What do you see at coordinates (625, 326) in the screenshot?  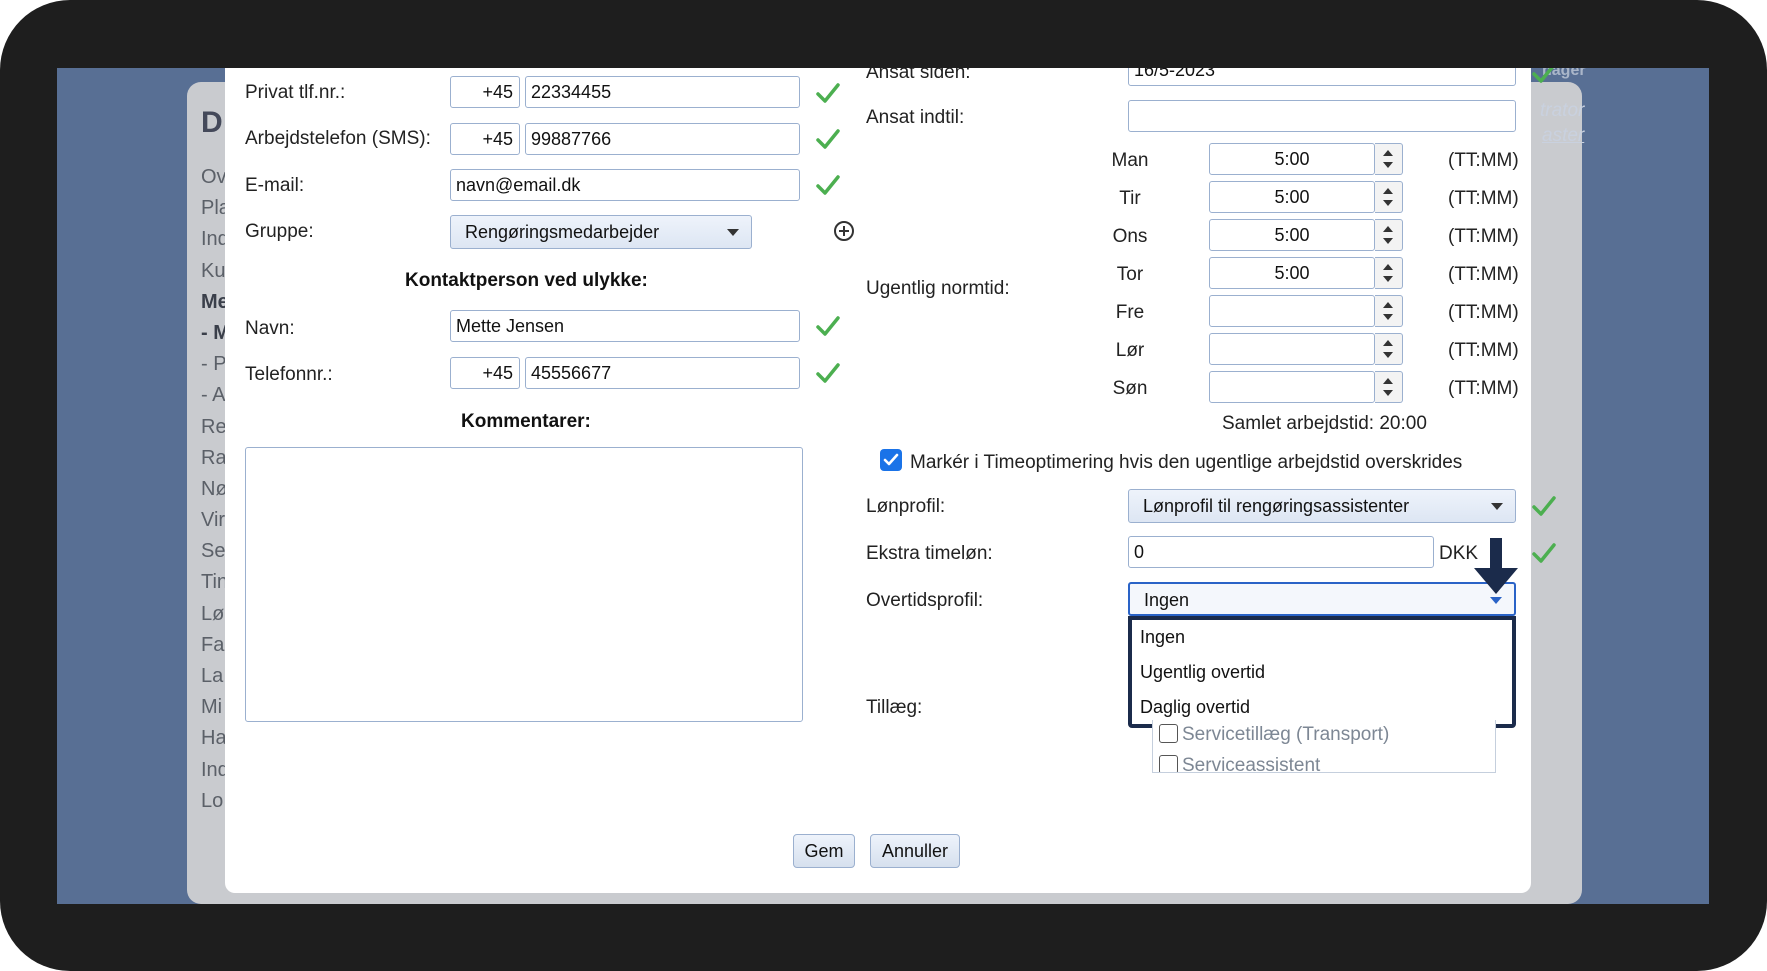 I see `contact-name-input: Mette Jensen` at bounding box center [625, 326].